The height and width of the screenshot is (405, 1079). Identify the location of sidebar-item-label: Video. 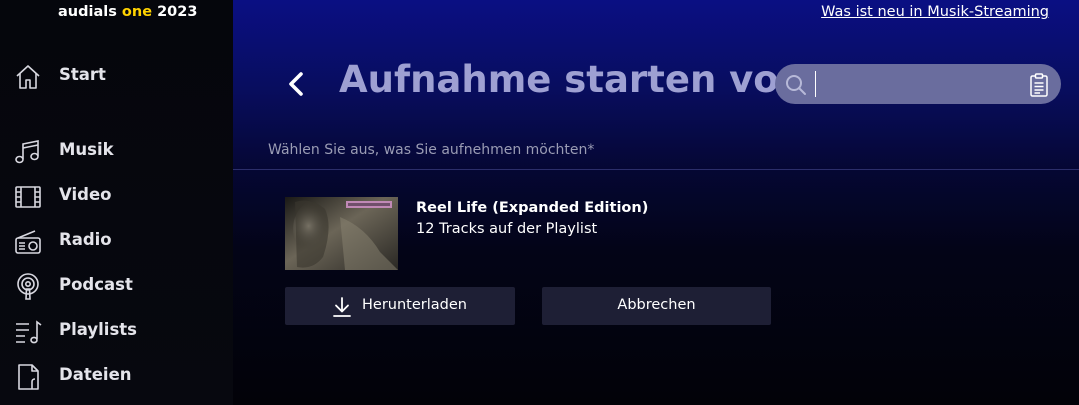
(85, 194).